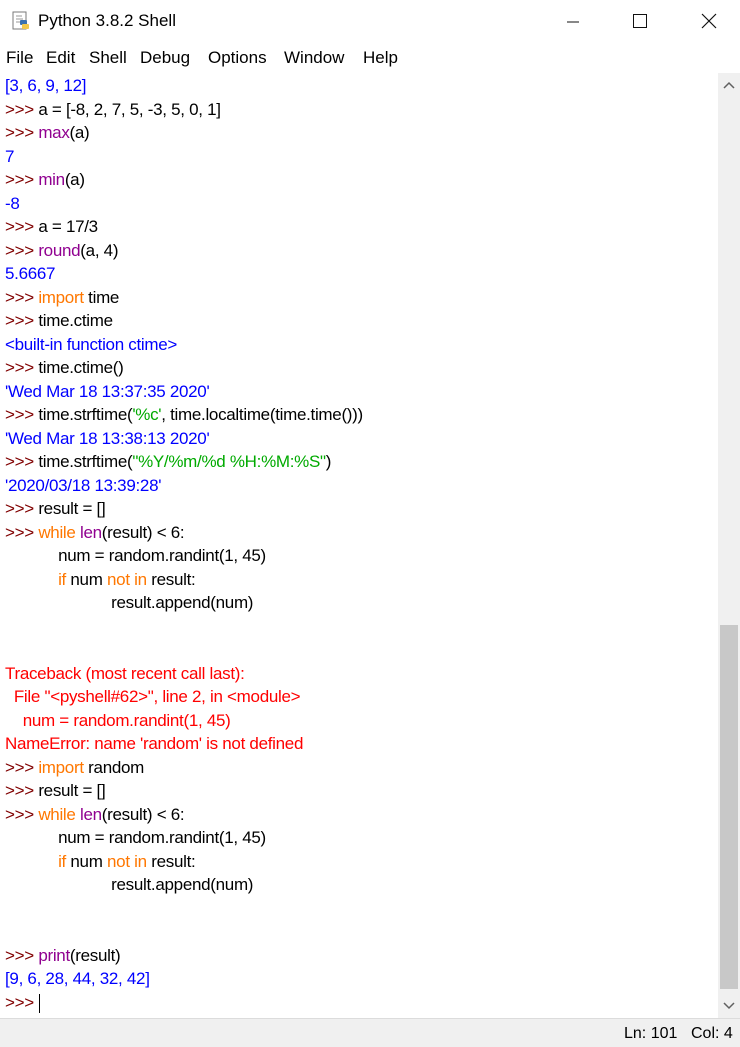 Image resolution: width=740 pixels, height=1047 pixels. What do you see at coordinates (45, 85) in the screenshot?
I see `shell-line: [3, 6, 9, 12]` at bounding box center [45, 85].